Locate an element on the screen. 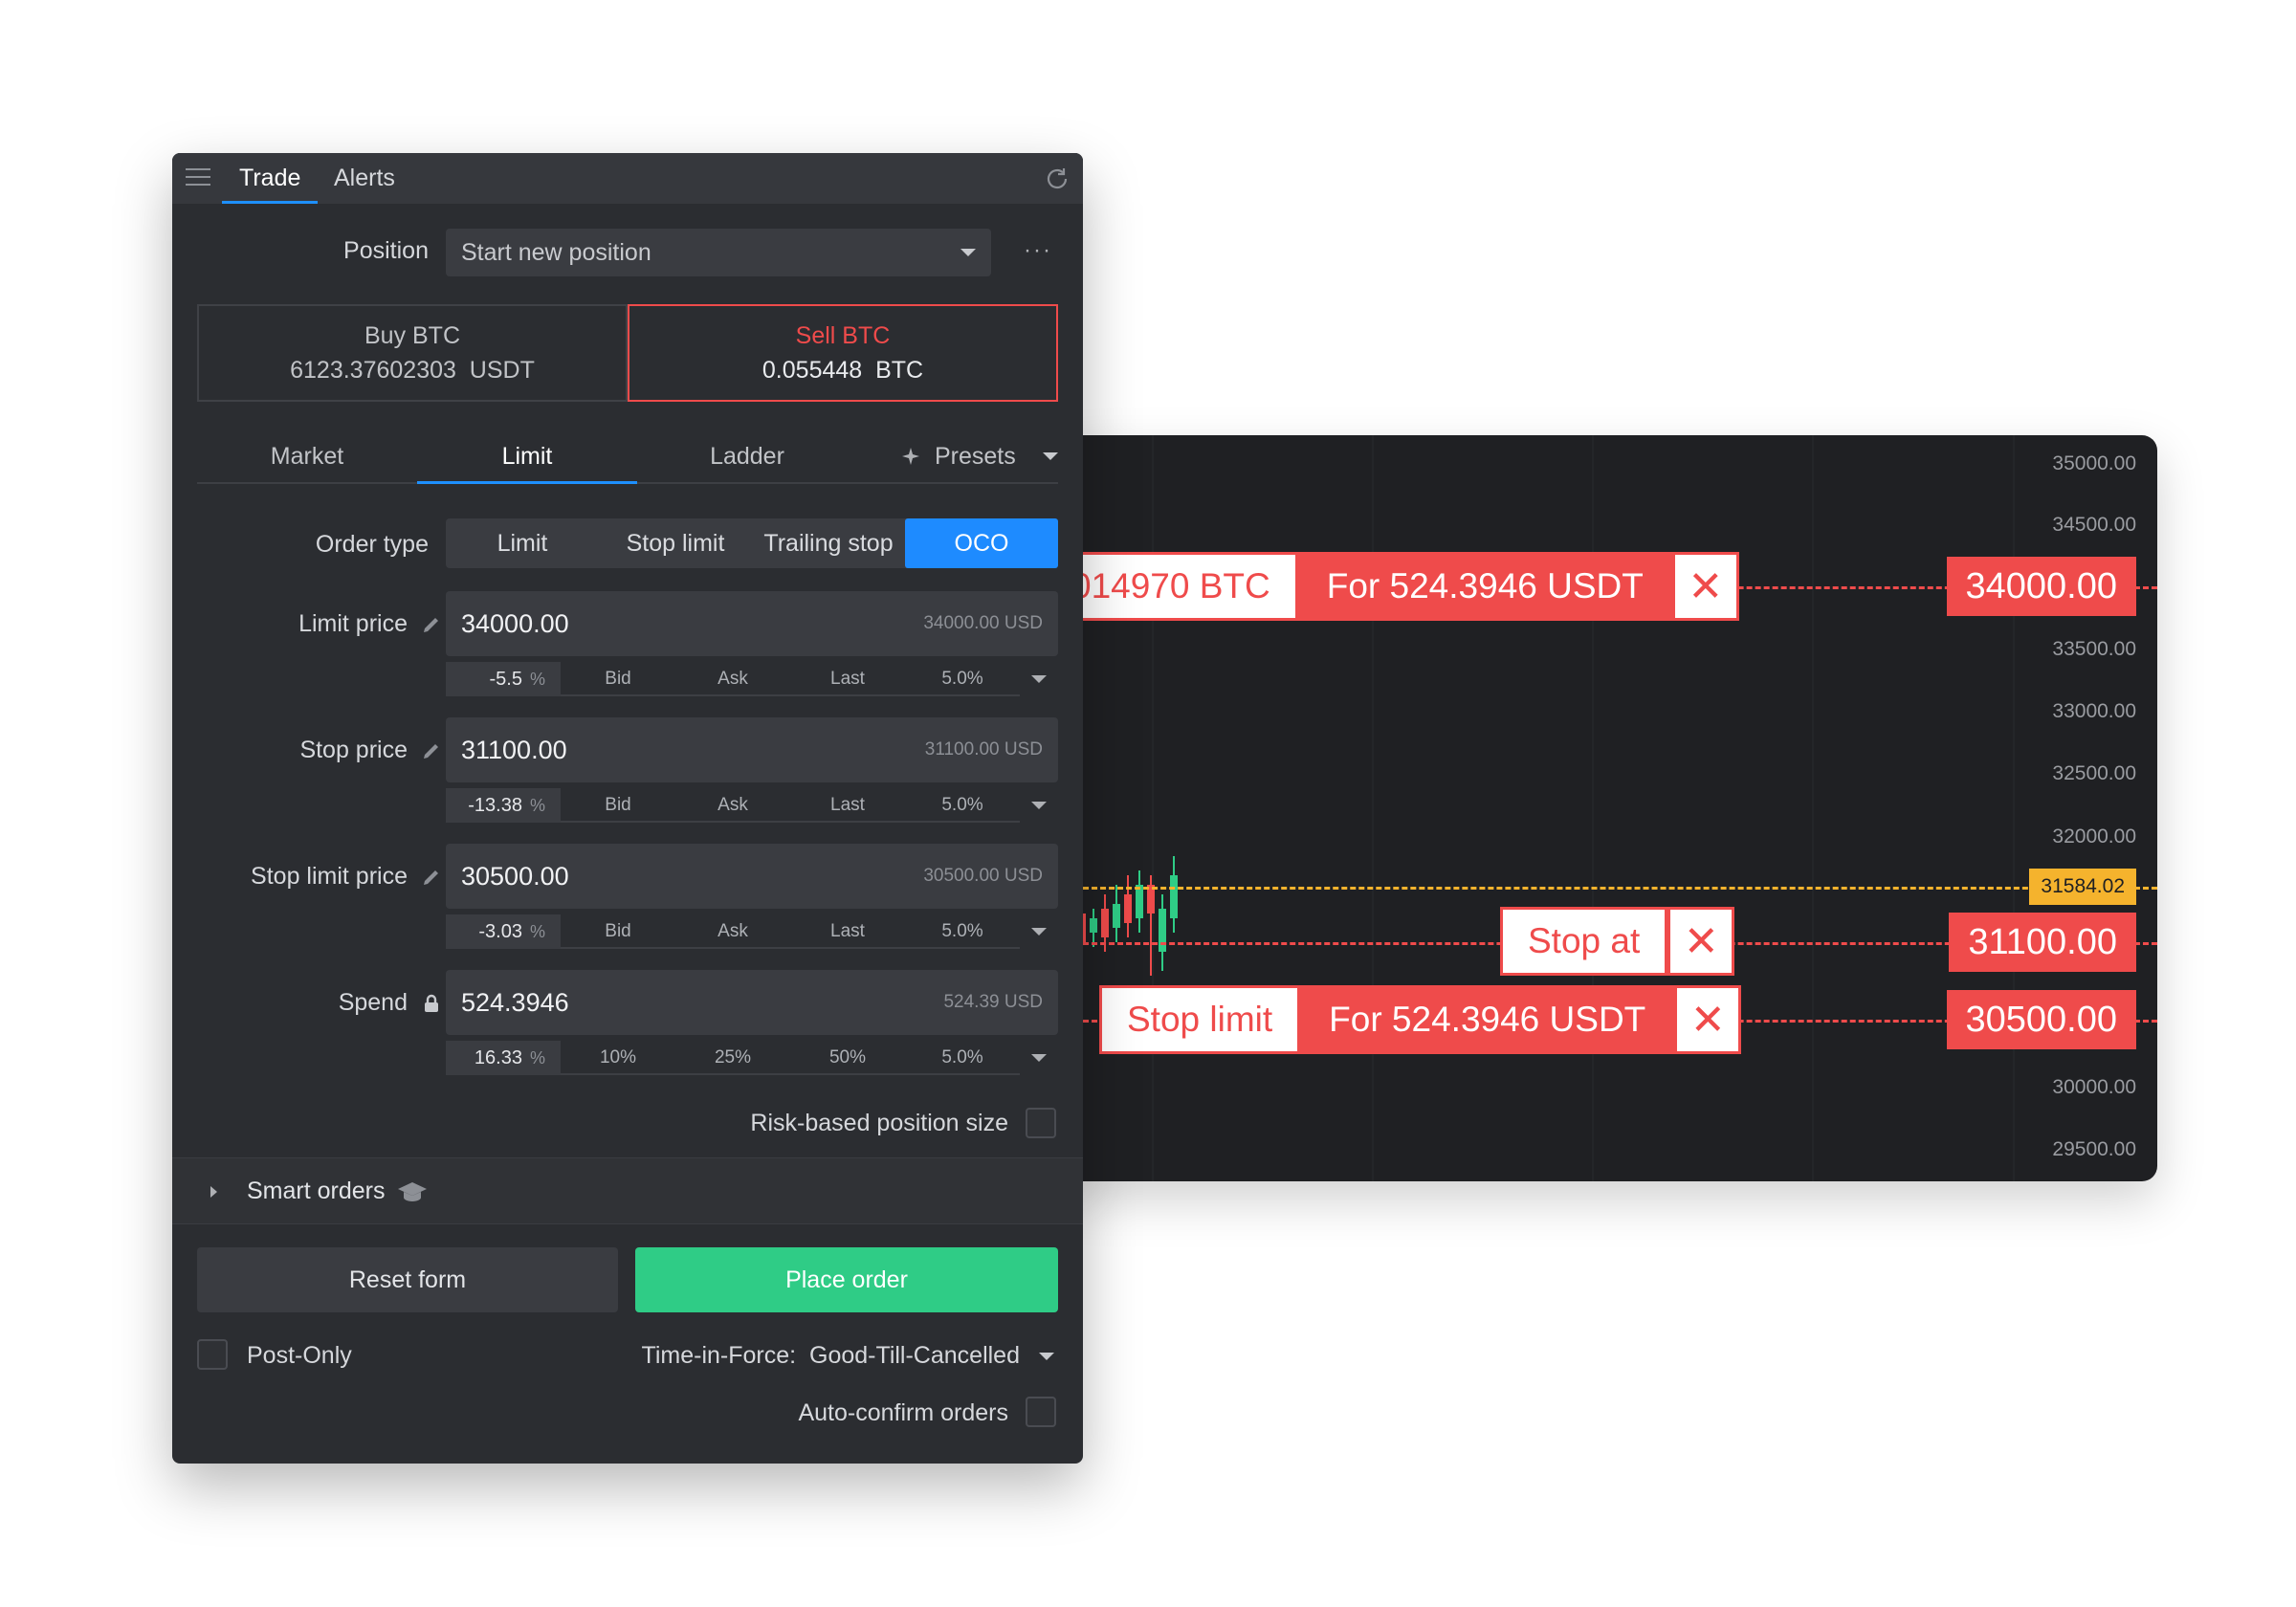 The height and width of the screenshot is (1607, 2296). time-in-force-dropdown: Time-in-Force: Good-Till-Cancelled is located at coordinates (848, 1356).